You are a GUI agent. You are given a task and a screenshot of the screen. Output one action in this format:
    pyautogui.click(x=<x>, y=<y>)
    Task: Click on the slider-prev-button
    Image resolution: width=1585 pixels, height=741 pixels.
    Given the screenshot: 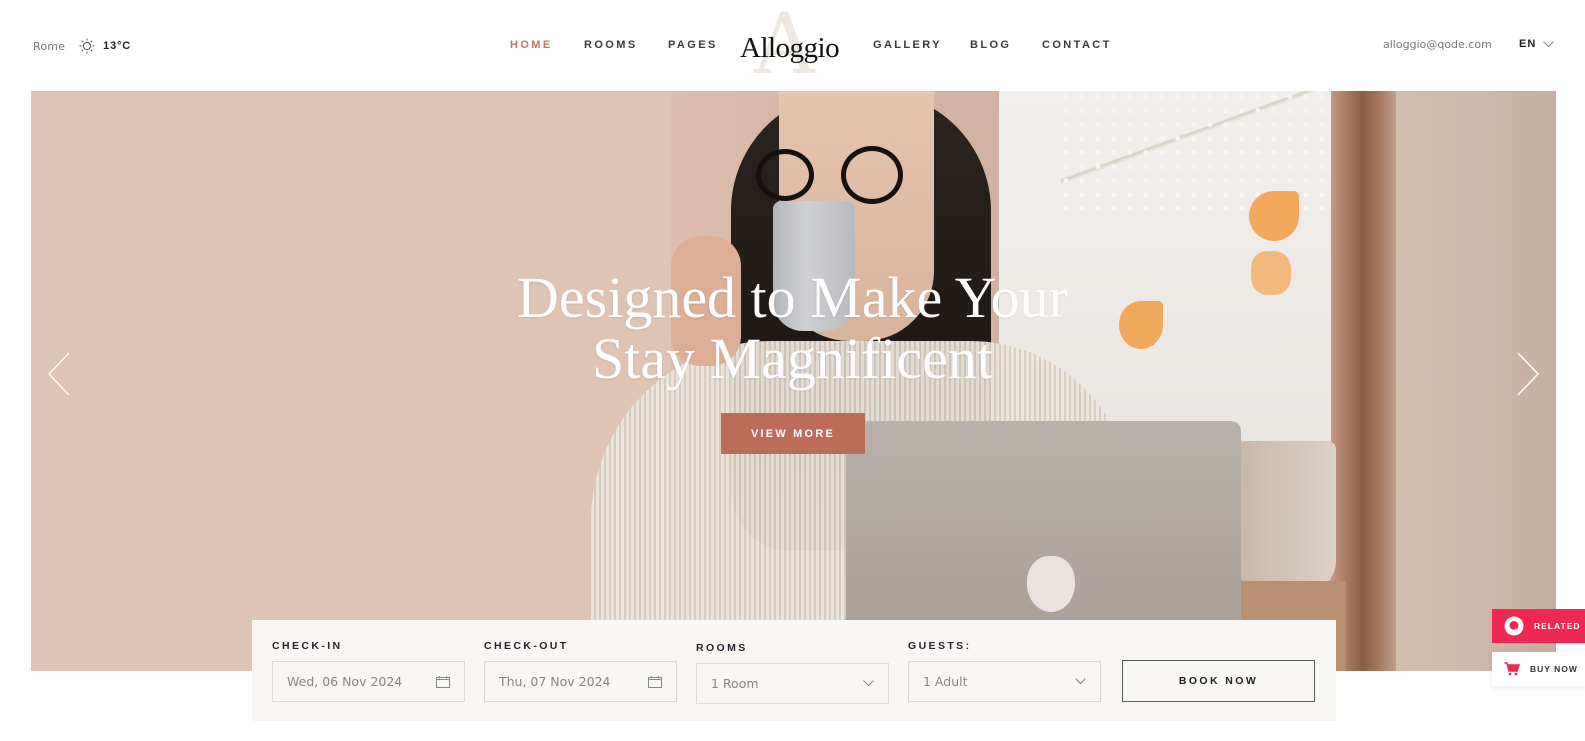 What is the action you would take?
    pyautogui.click(x=59, y=374)
    